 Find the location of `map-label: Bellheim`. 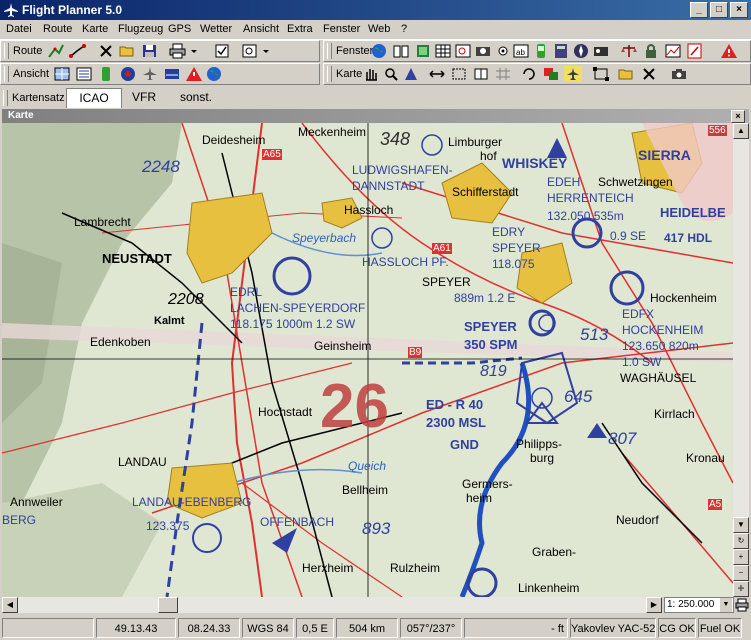

map-label: Bellheim is located at coordinates (365, 490).